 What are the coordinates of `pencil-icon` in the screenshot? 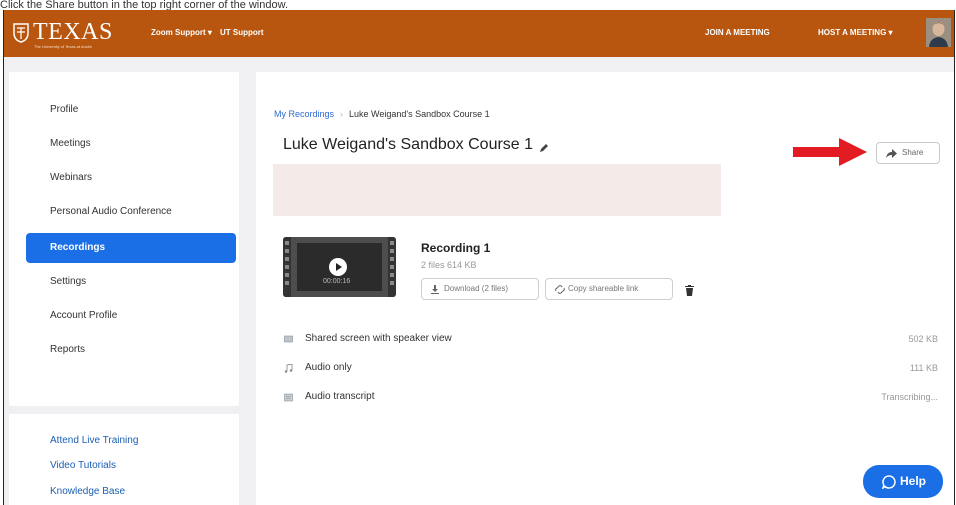 It's located at (544, 148).